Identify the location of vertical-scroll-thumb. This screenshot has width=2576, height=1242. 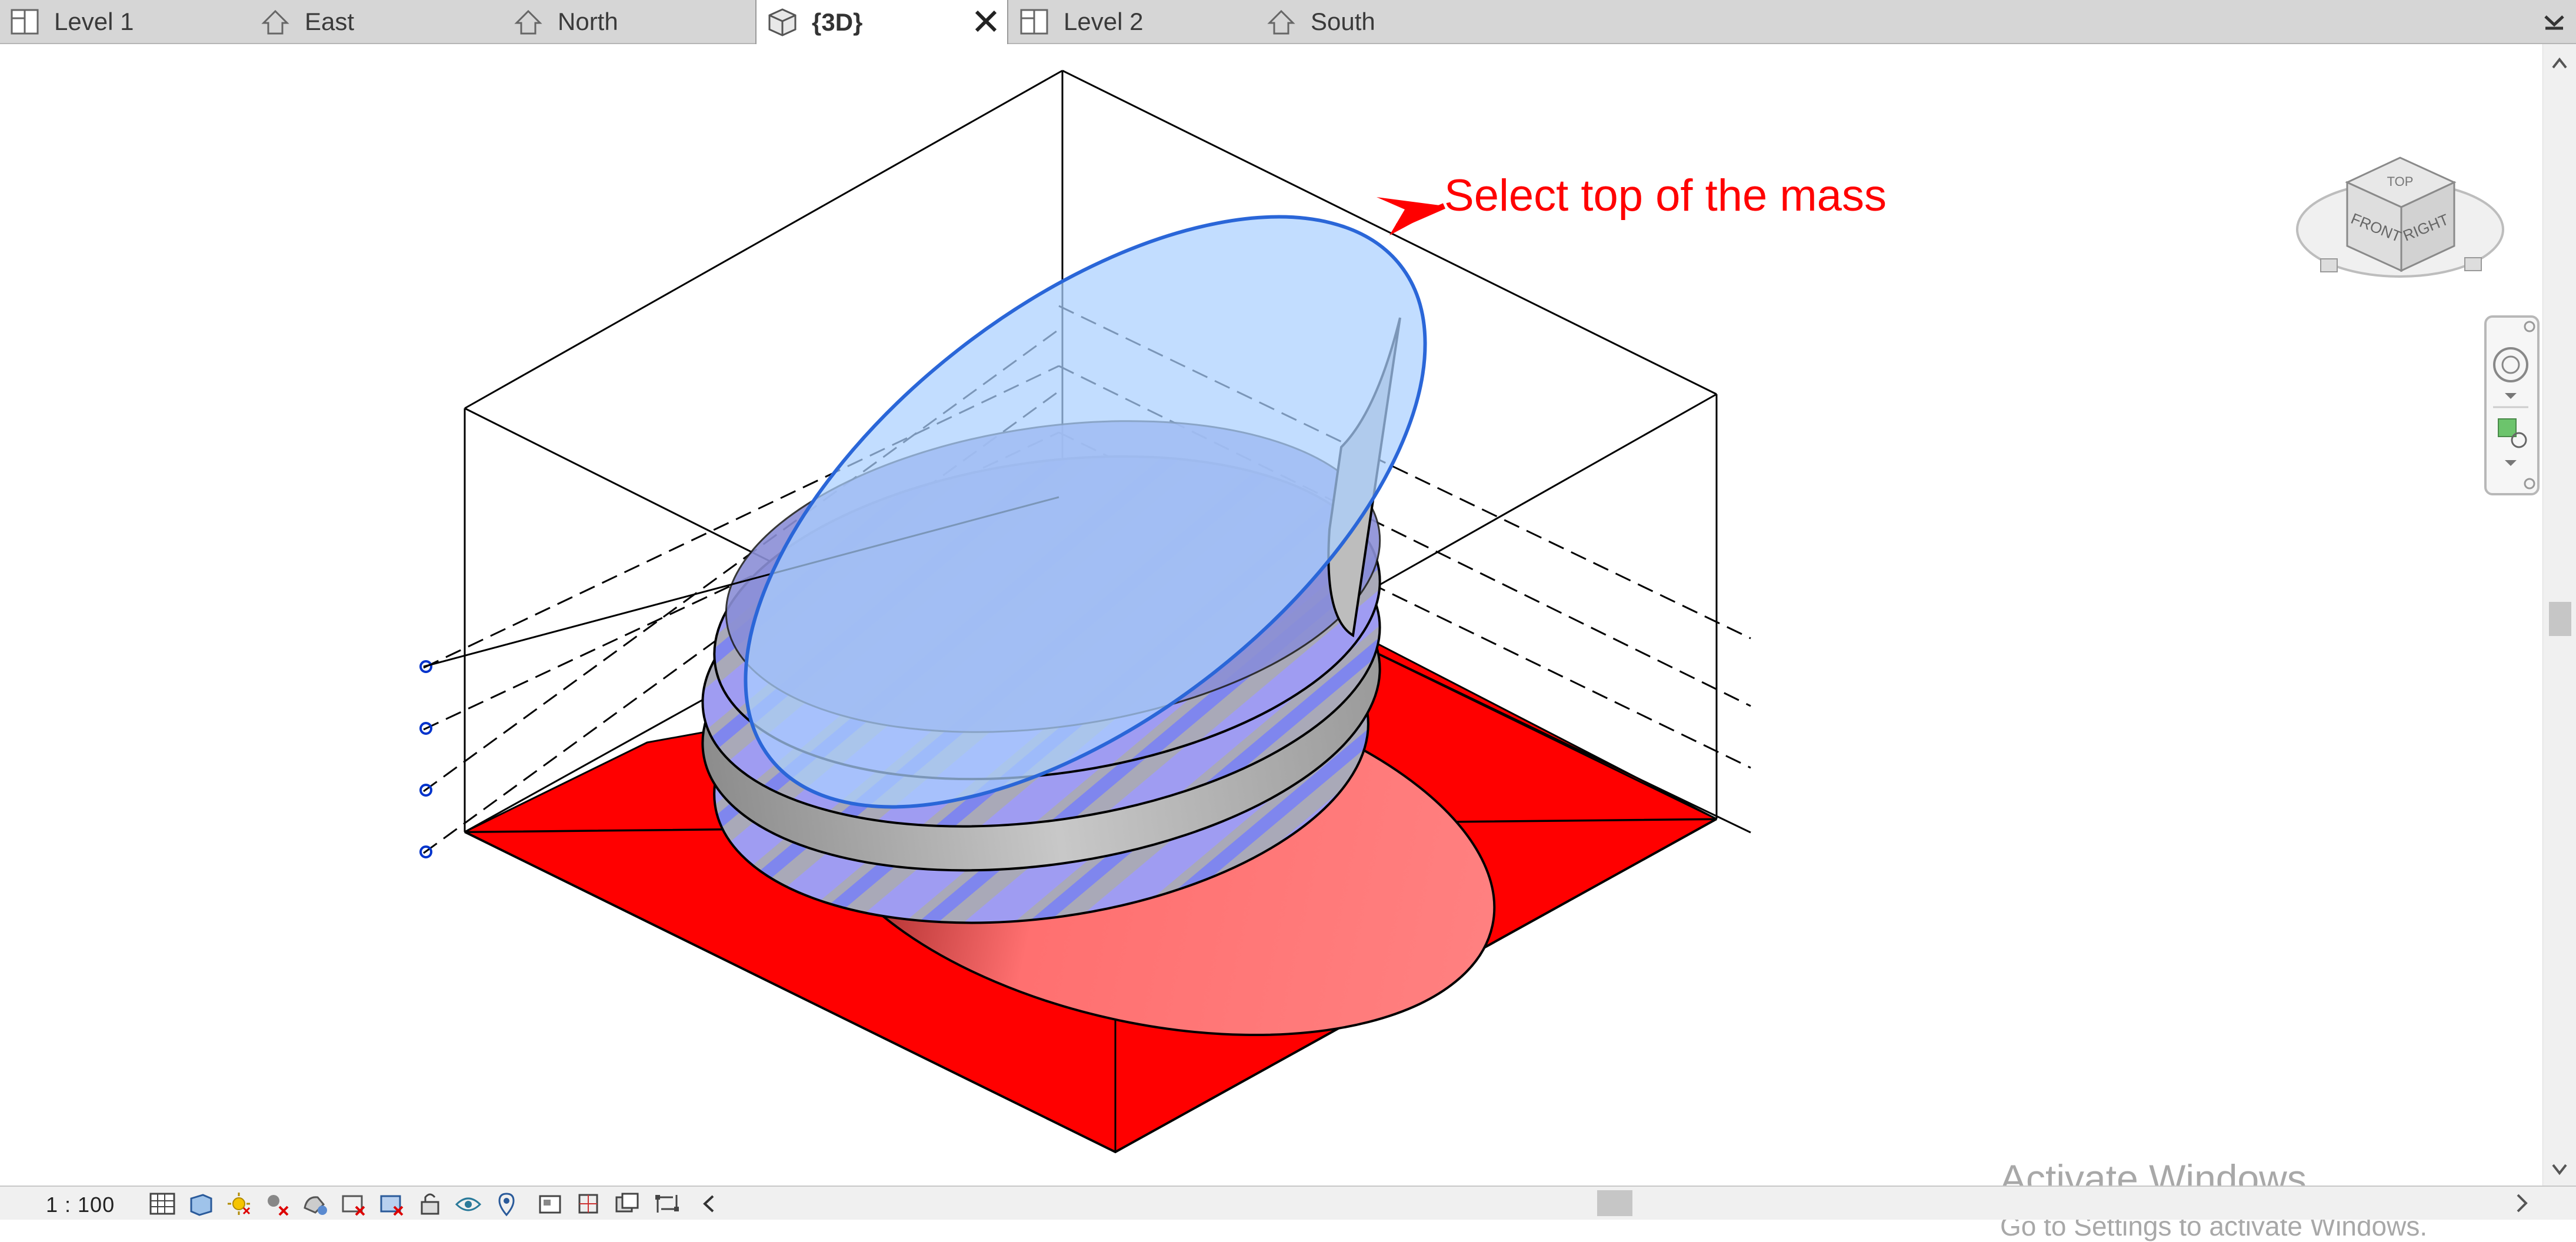
(2560, 619).